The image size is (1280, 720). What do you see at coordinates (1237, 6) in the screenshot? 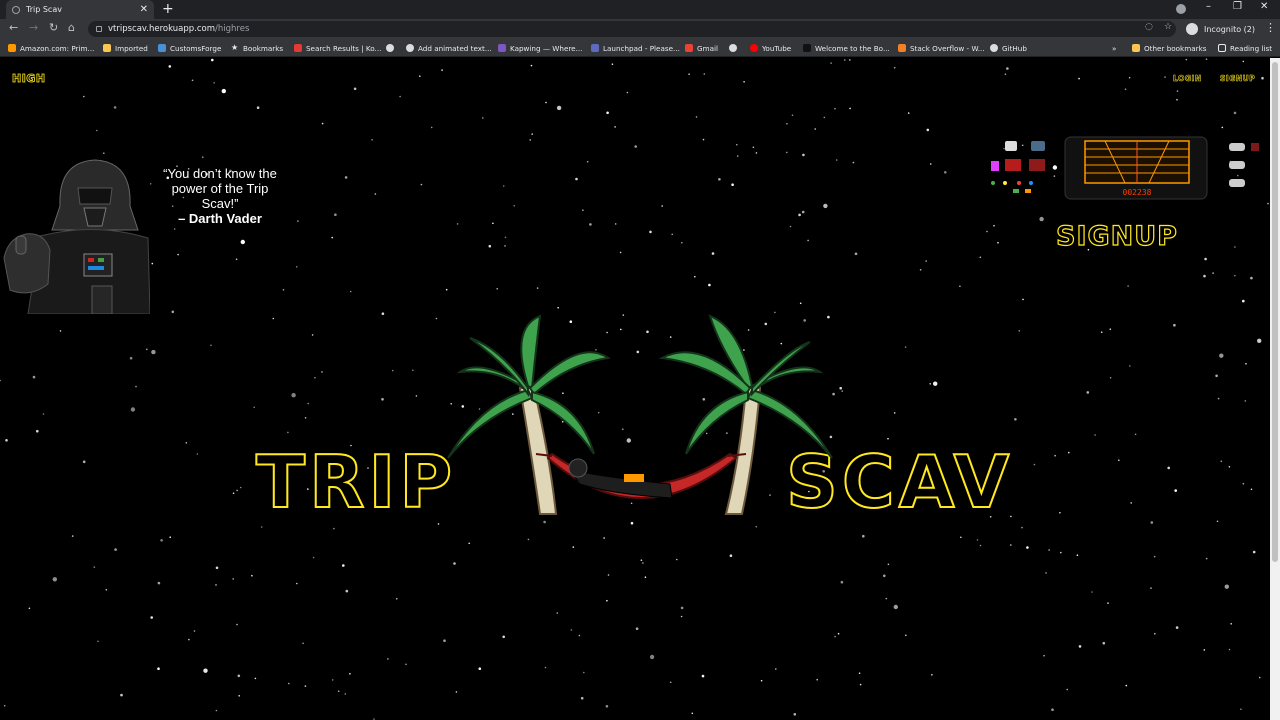
I see `restore-icon: ❐` at bounding box center [1237, 6].